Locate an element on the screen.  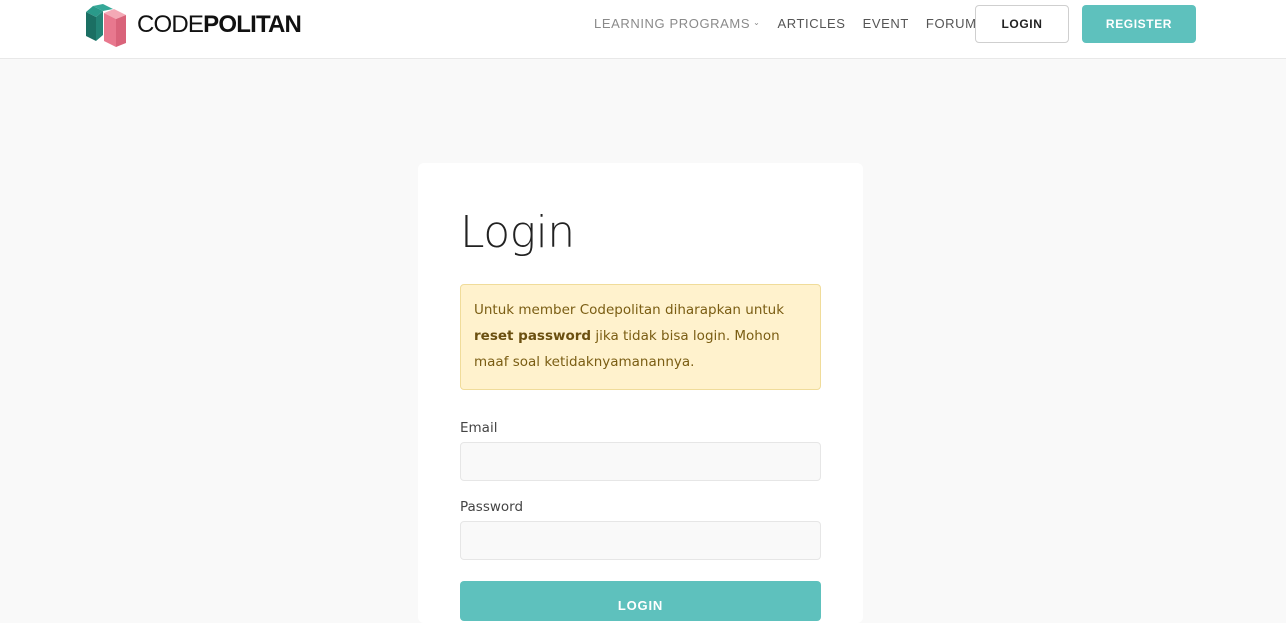
password-label: Password is located at coordinates (492, 507).